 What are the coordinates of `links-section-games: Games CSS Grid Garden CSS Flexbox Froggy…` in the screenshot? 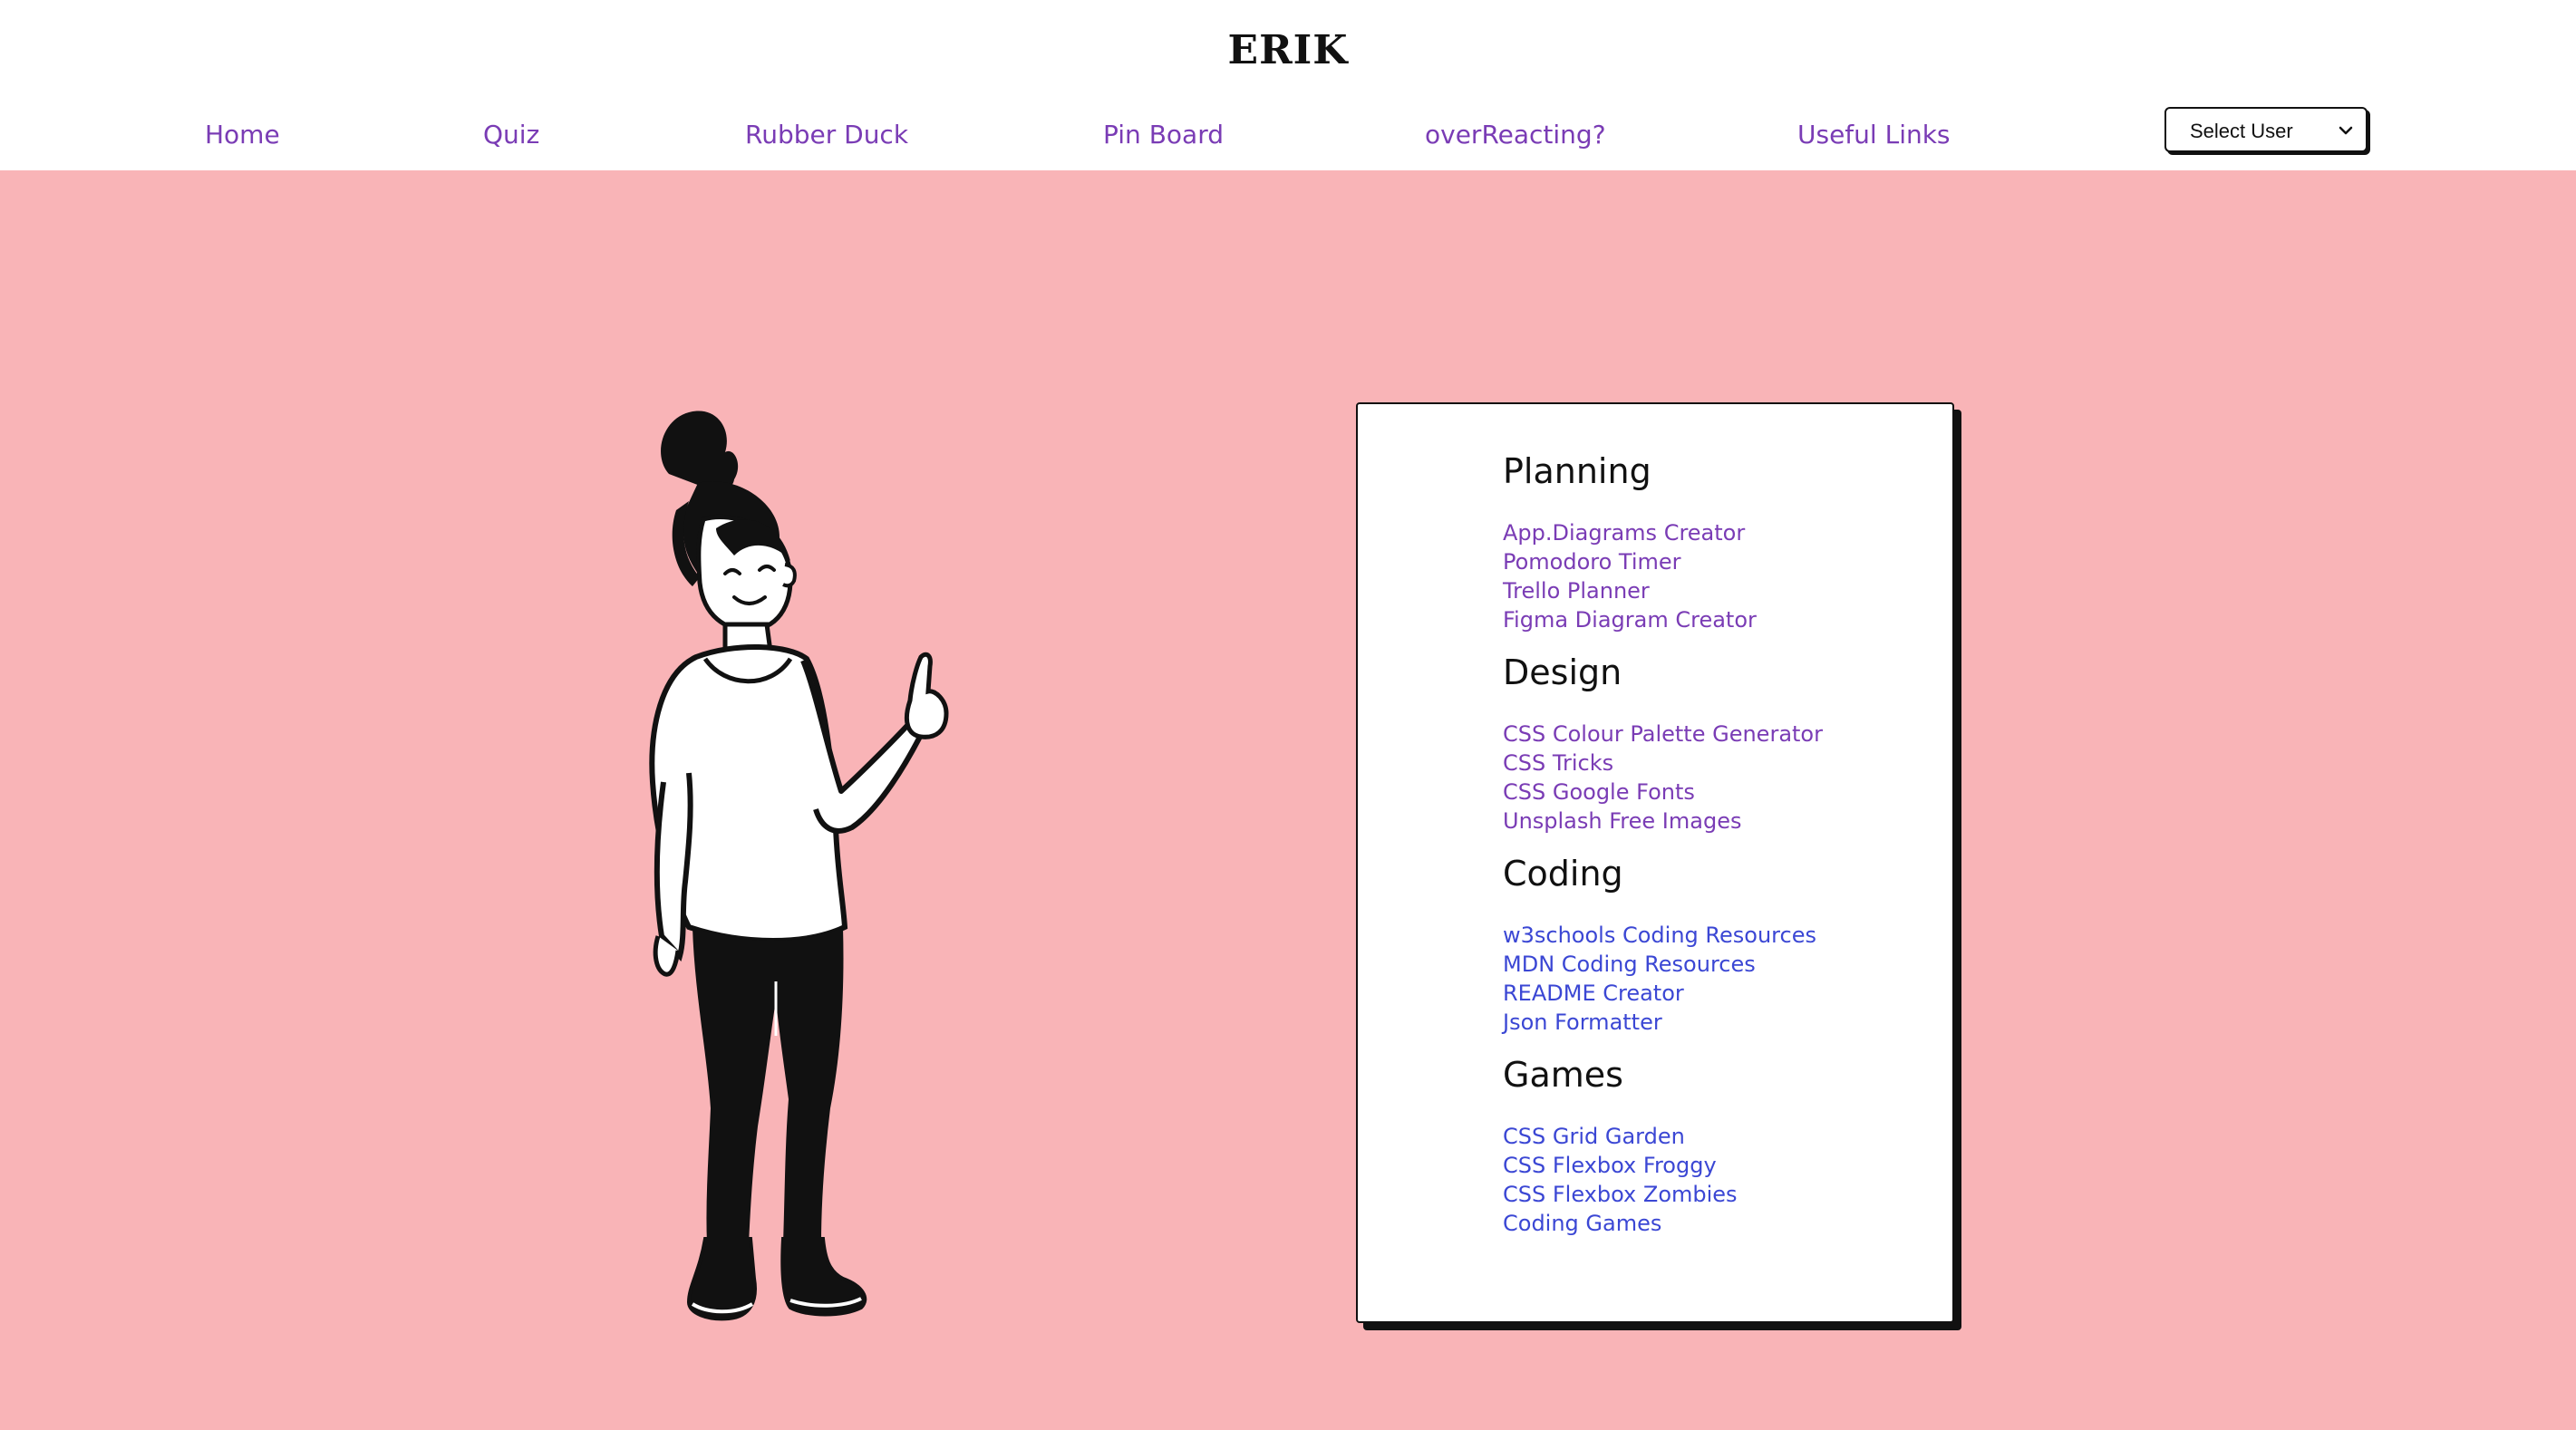 It's located at (1720, 1146).